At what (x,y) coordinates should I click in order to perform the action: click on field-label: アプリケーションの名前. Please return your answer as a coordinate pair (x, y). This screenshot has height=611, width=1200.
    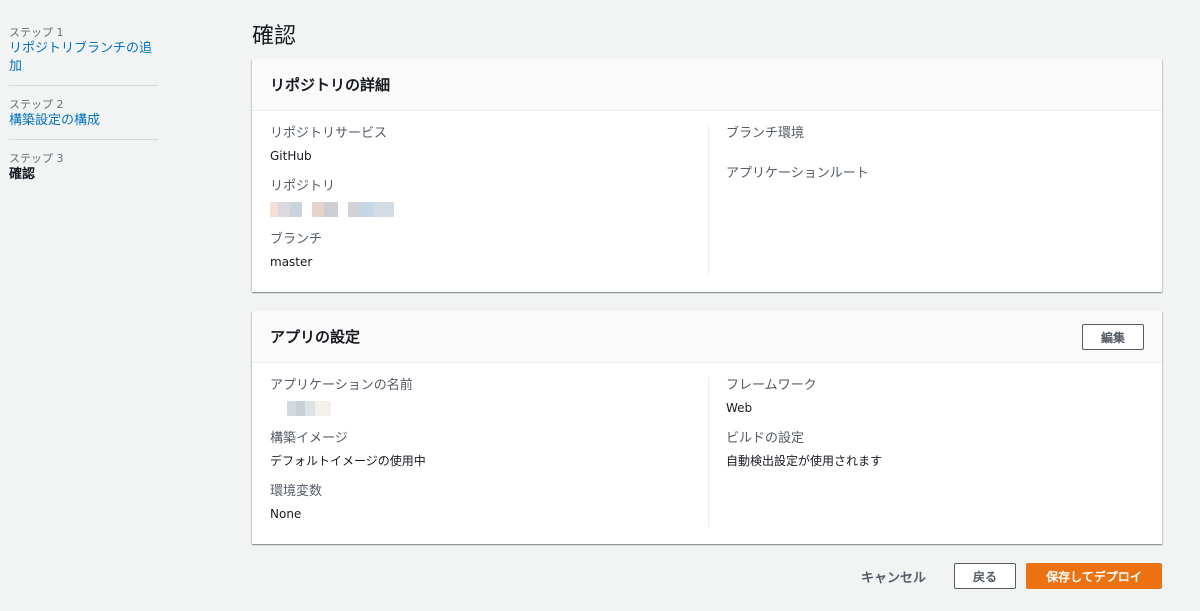
    Looking at the image, I should click on (341, 385).